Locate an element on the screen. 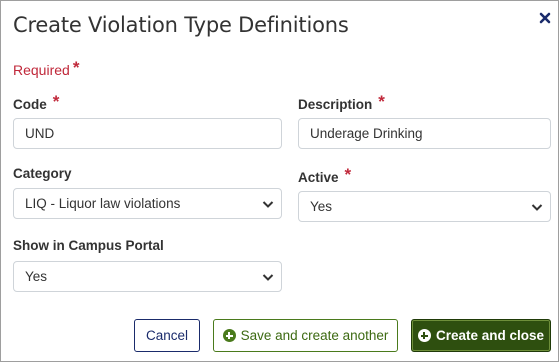  active-select: Yes is located at coordinates (424, 206).